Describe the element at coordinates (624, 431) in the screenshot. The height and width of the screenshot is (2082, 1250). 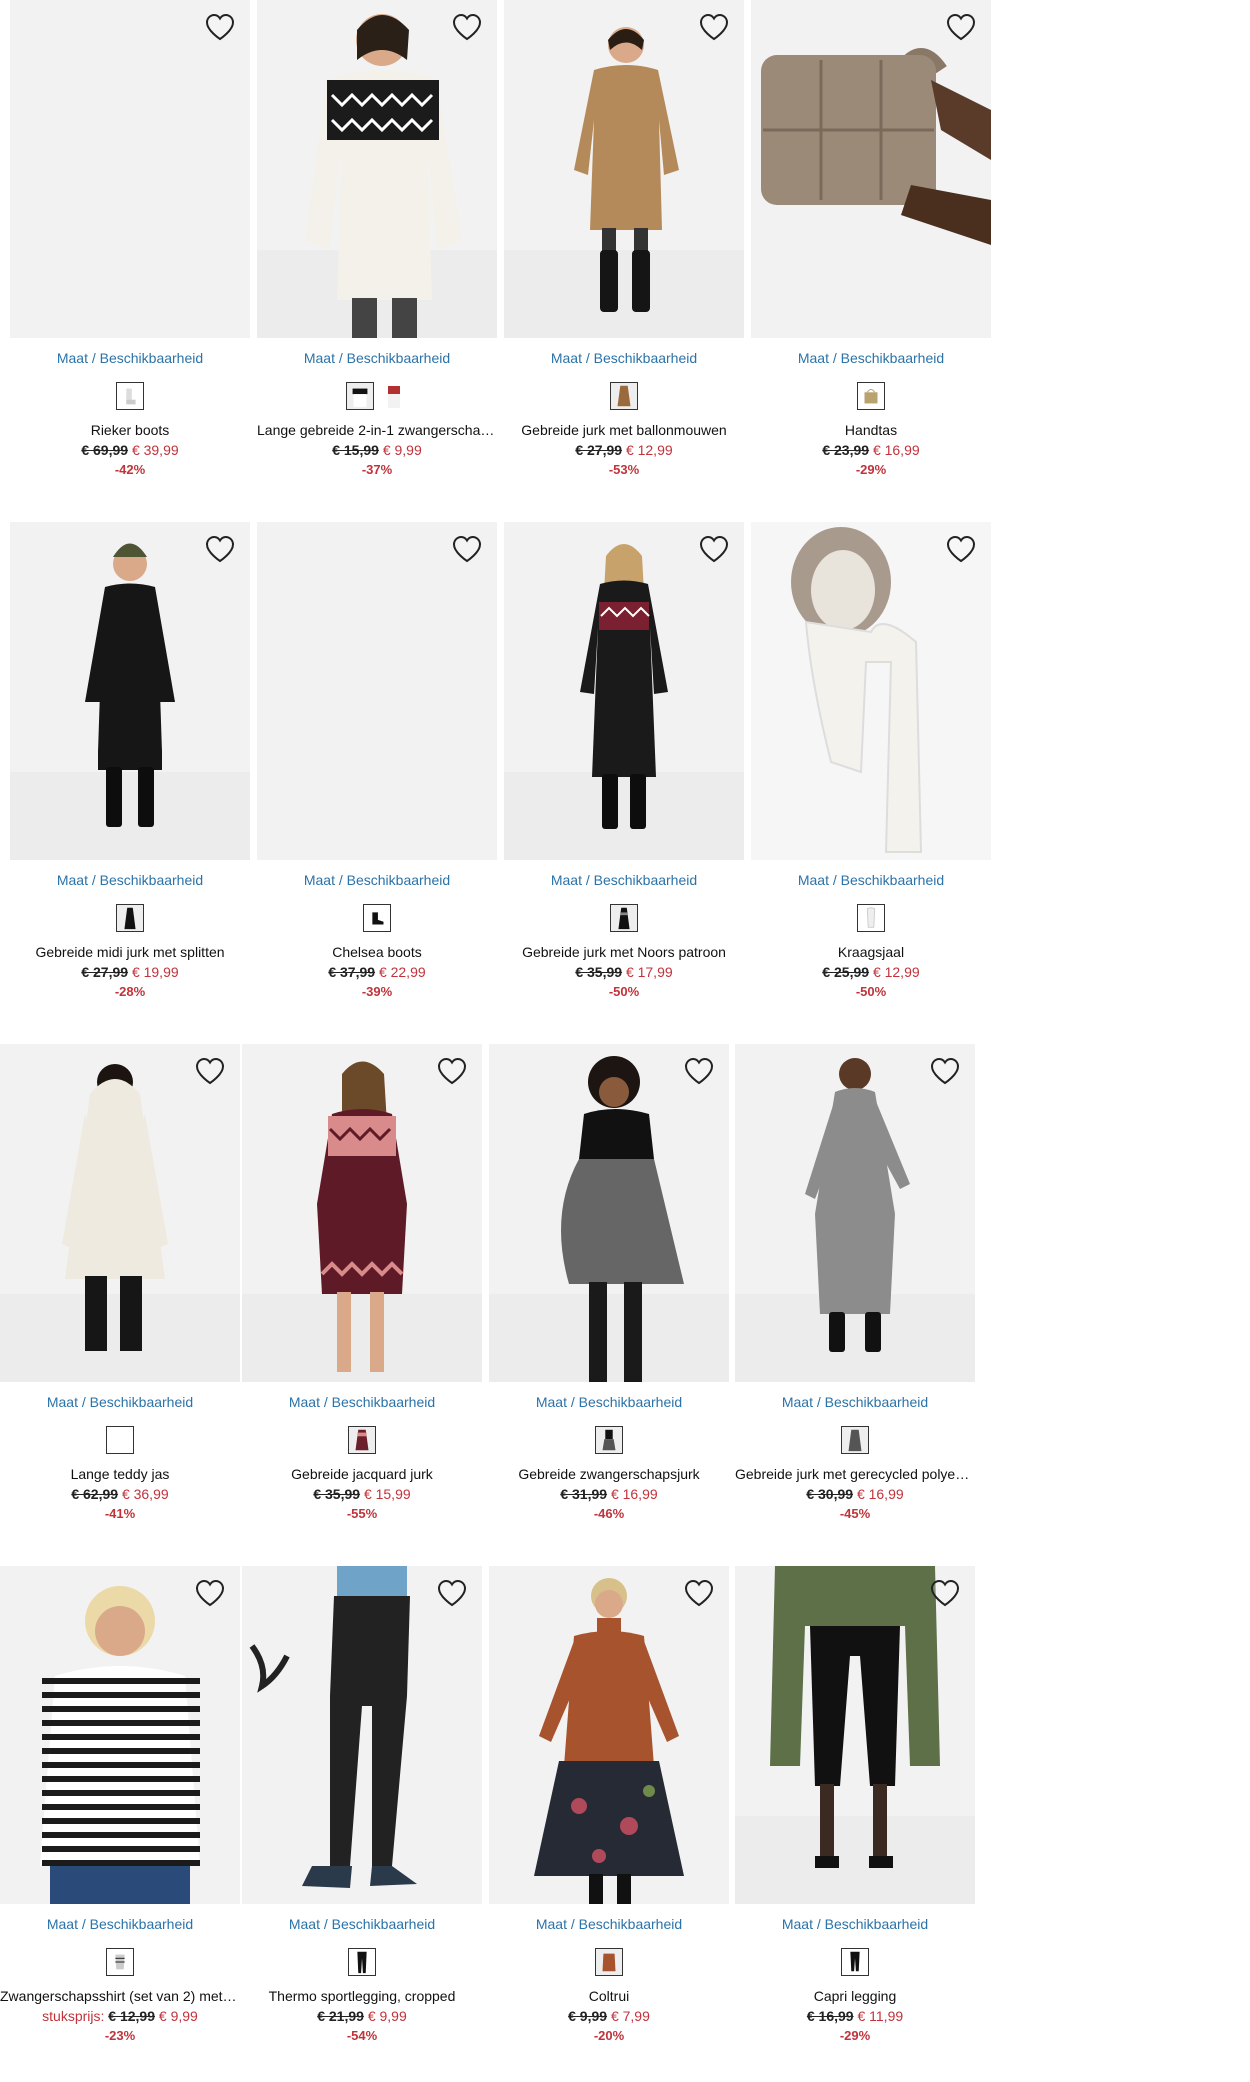
I see `product-name: Gebreide jurk met ballonmouwen` at that location.